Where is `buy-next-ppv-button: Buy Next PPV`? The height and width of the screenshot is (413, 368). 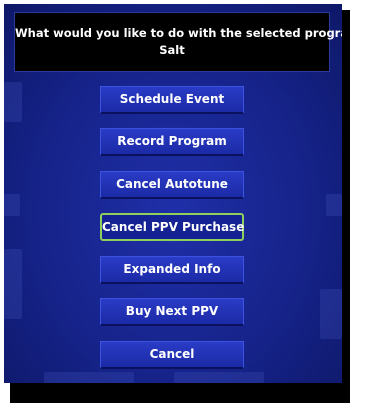 buy-next-ppv-button: Buy Next PPV is located at coordinates (172, 312).